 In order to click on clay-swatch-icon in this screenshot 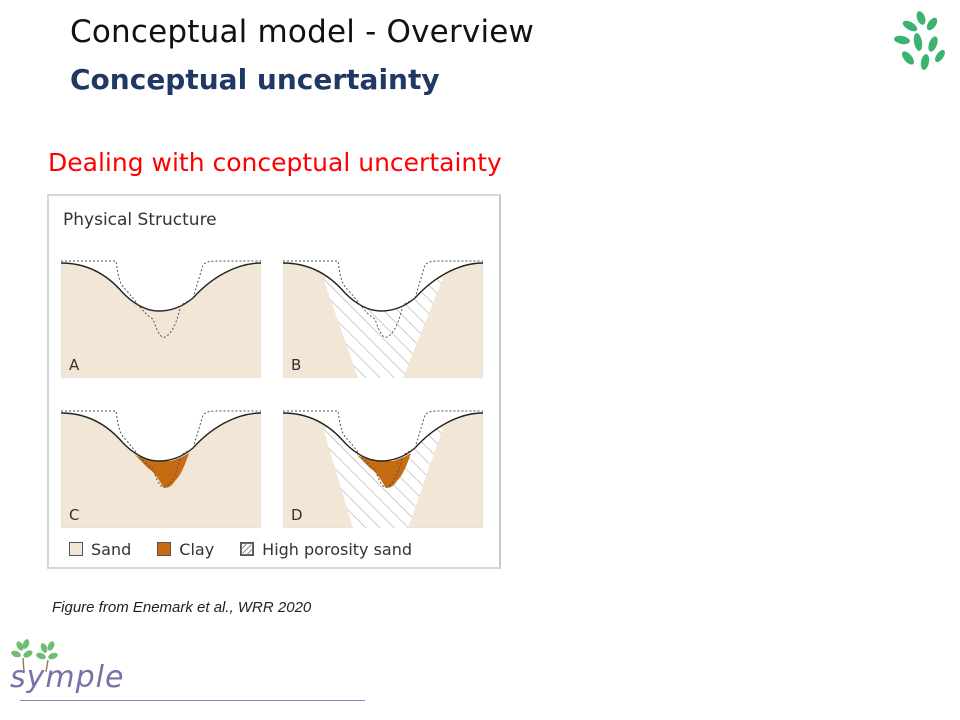, I will do `click(164, 549)`.